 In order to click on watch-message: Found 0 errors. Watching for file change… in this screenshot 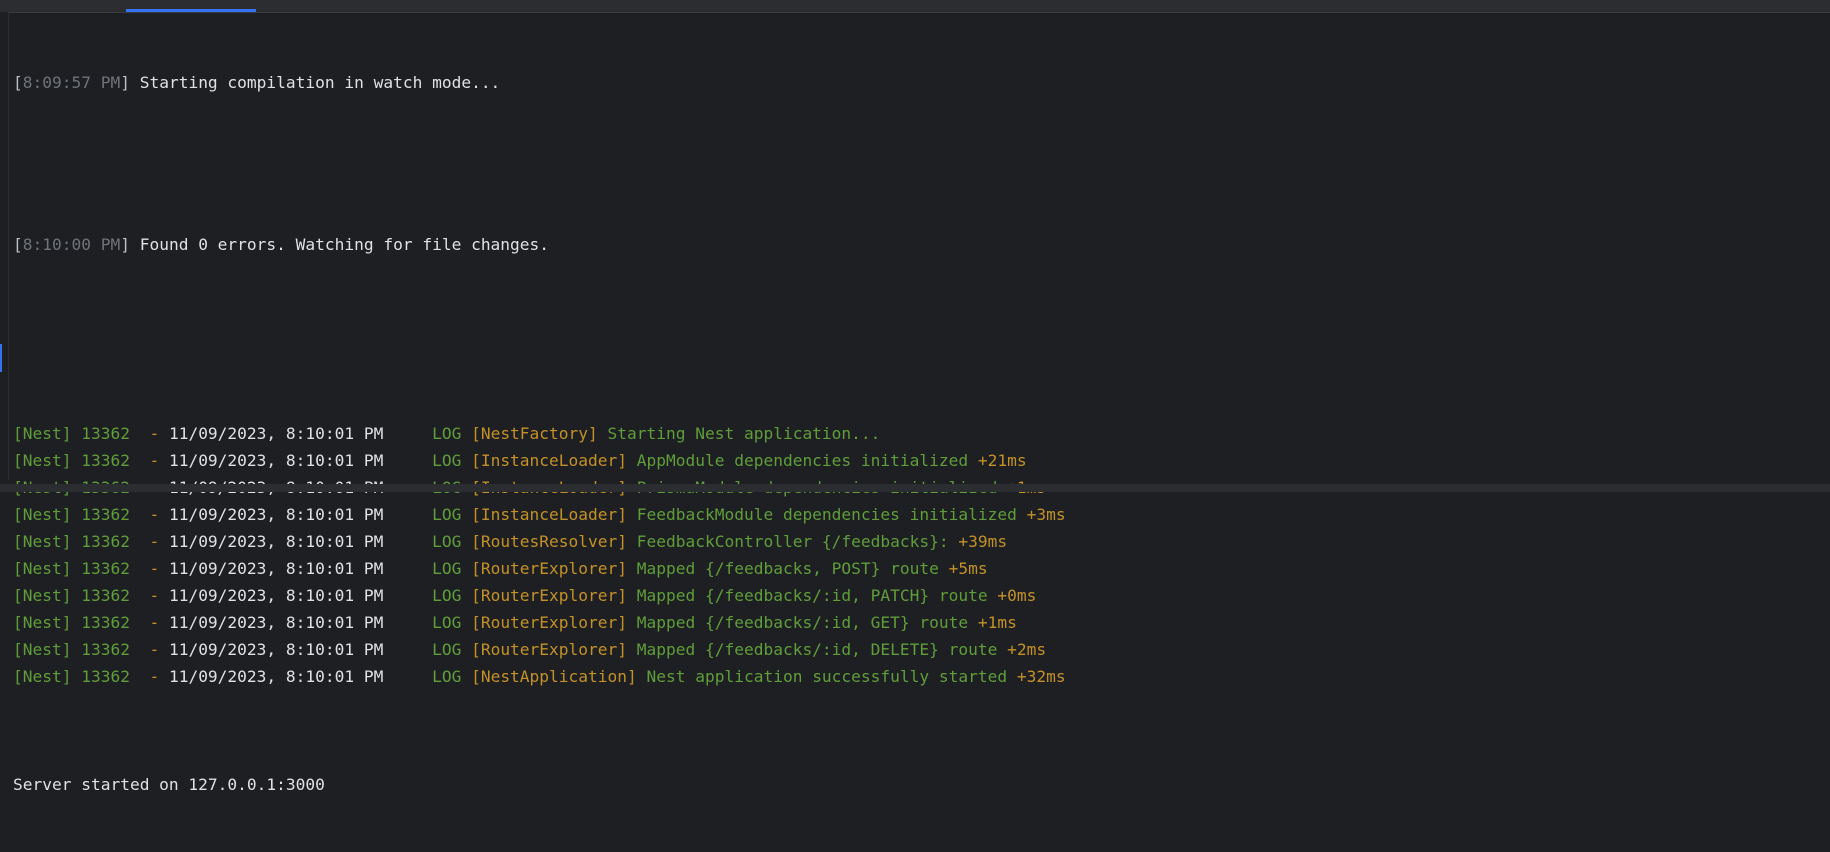, I will do `click(339, 244)`.